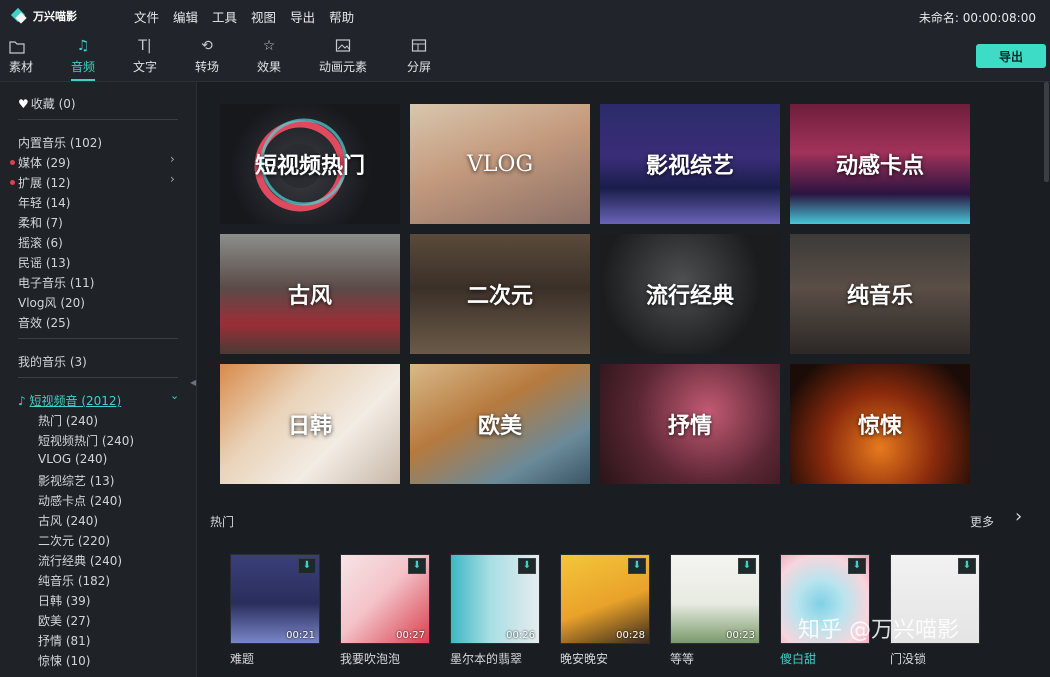 This screenshot has height=677, width=1050. Describe the element at coordinates (207, 46) in the screenshot. I see `transition-icon: ⟲` at that location.